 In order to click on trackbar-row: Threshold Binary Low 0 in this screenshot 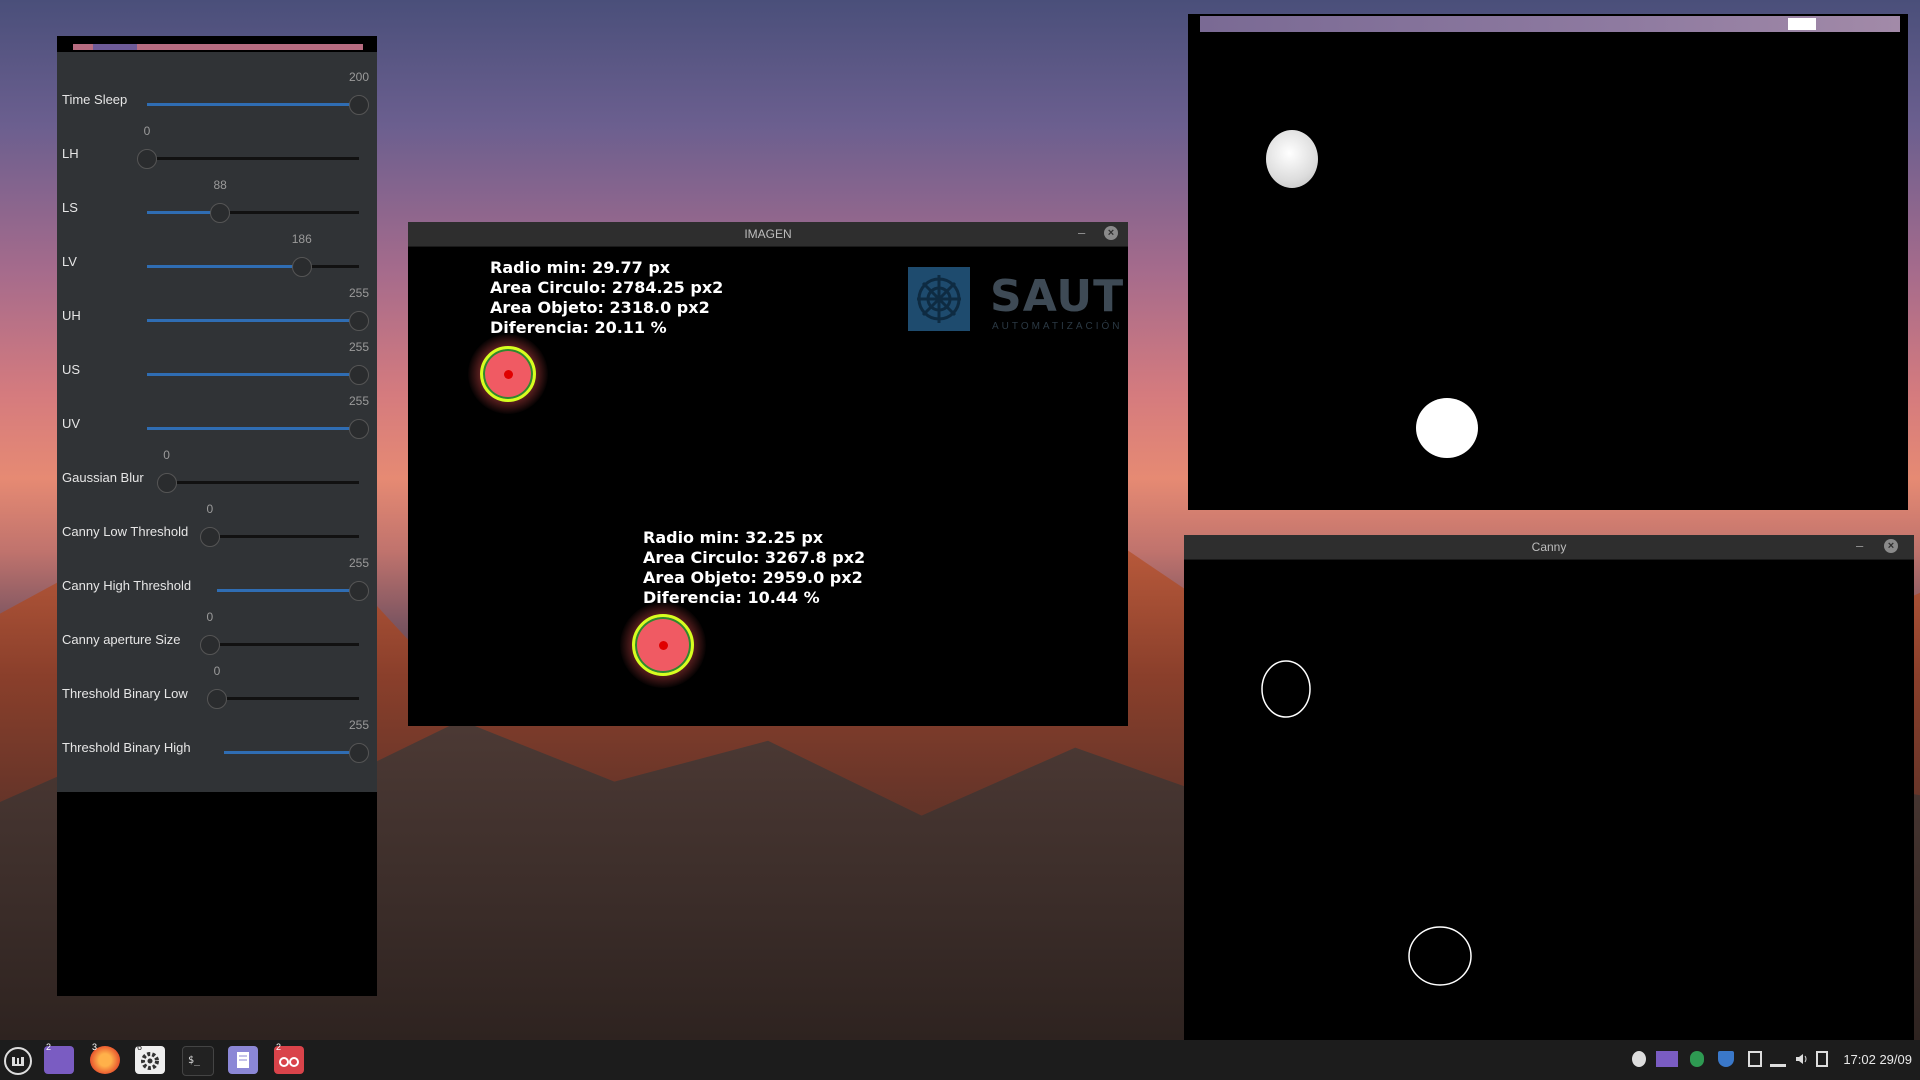, I will do `click(217, 691)`.